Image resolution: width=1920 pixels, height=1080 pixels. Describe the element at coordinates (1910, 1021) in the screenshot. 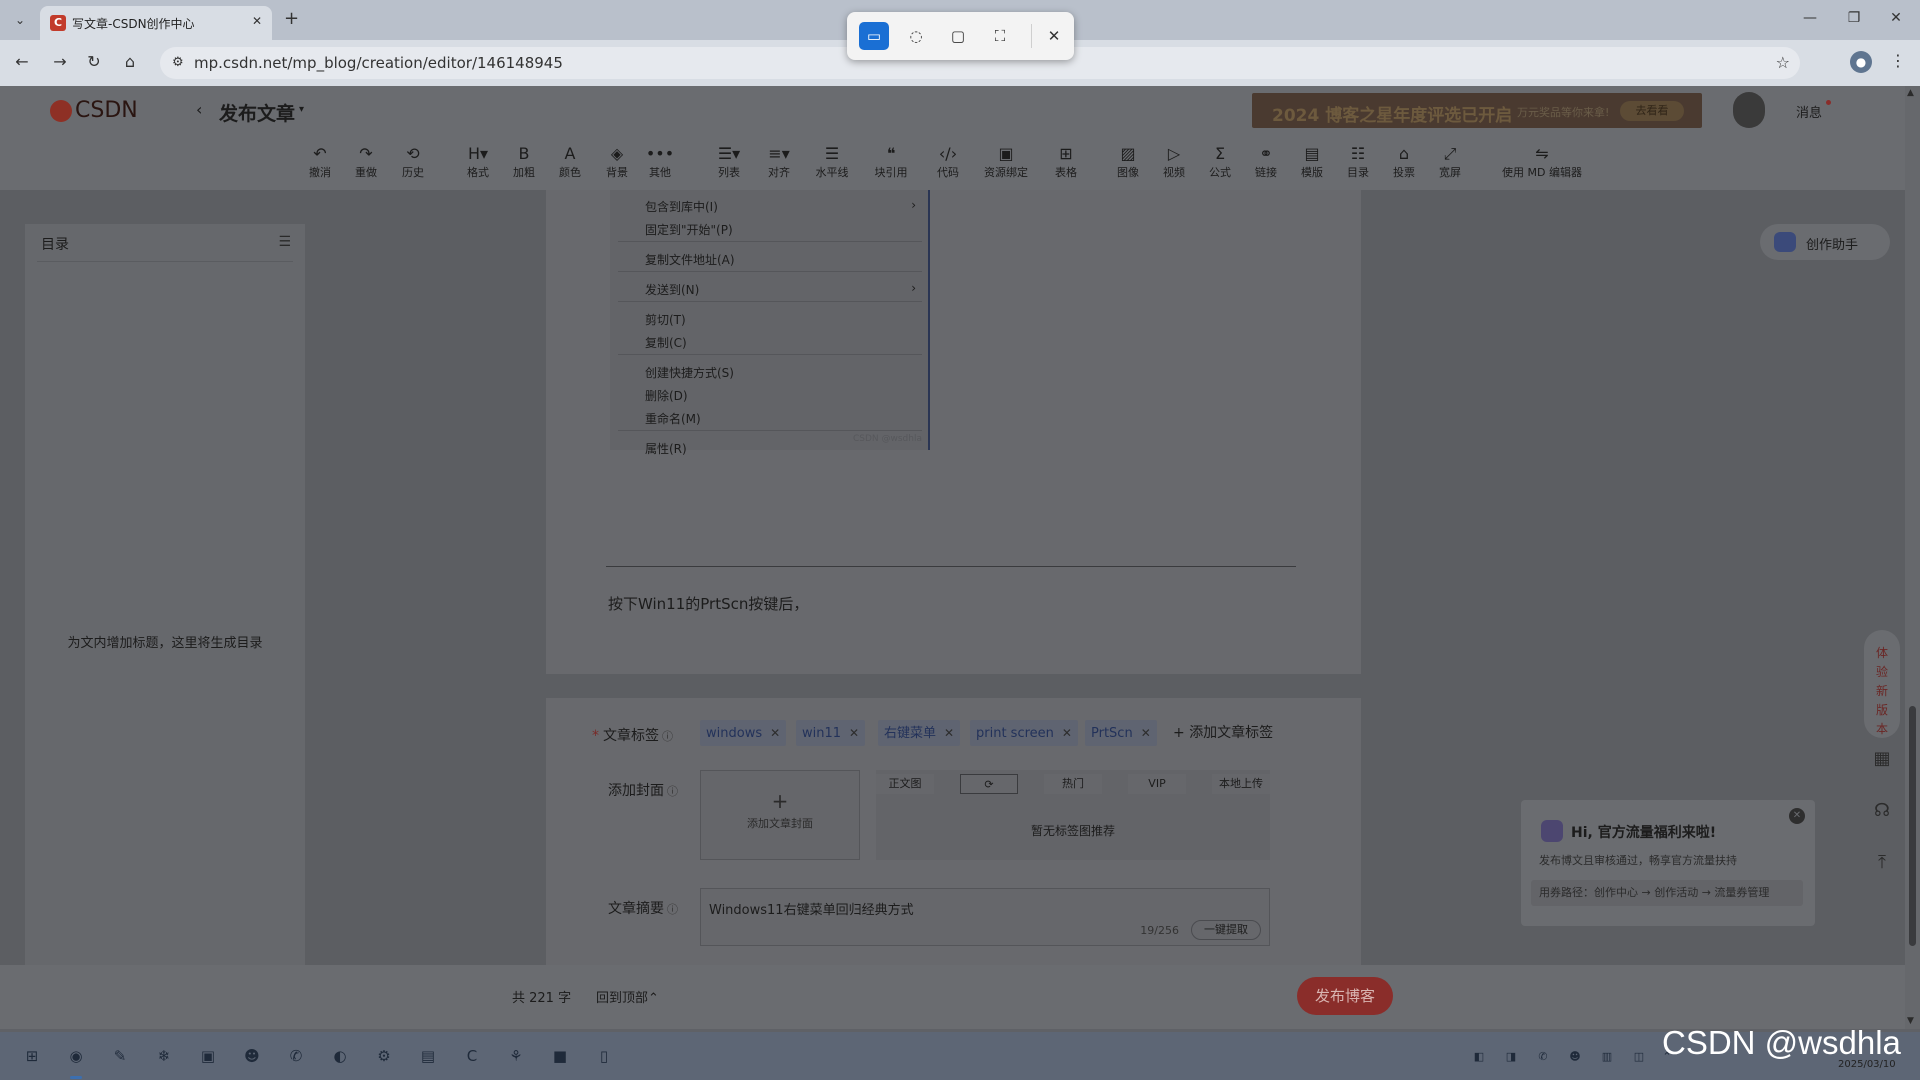

I see `scroll-down-icon: ▼` at that location.